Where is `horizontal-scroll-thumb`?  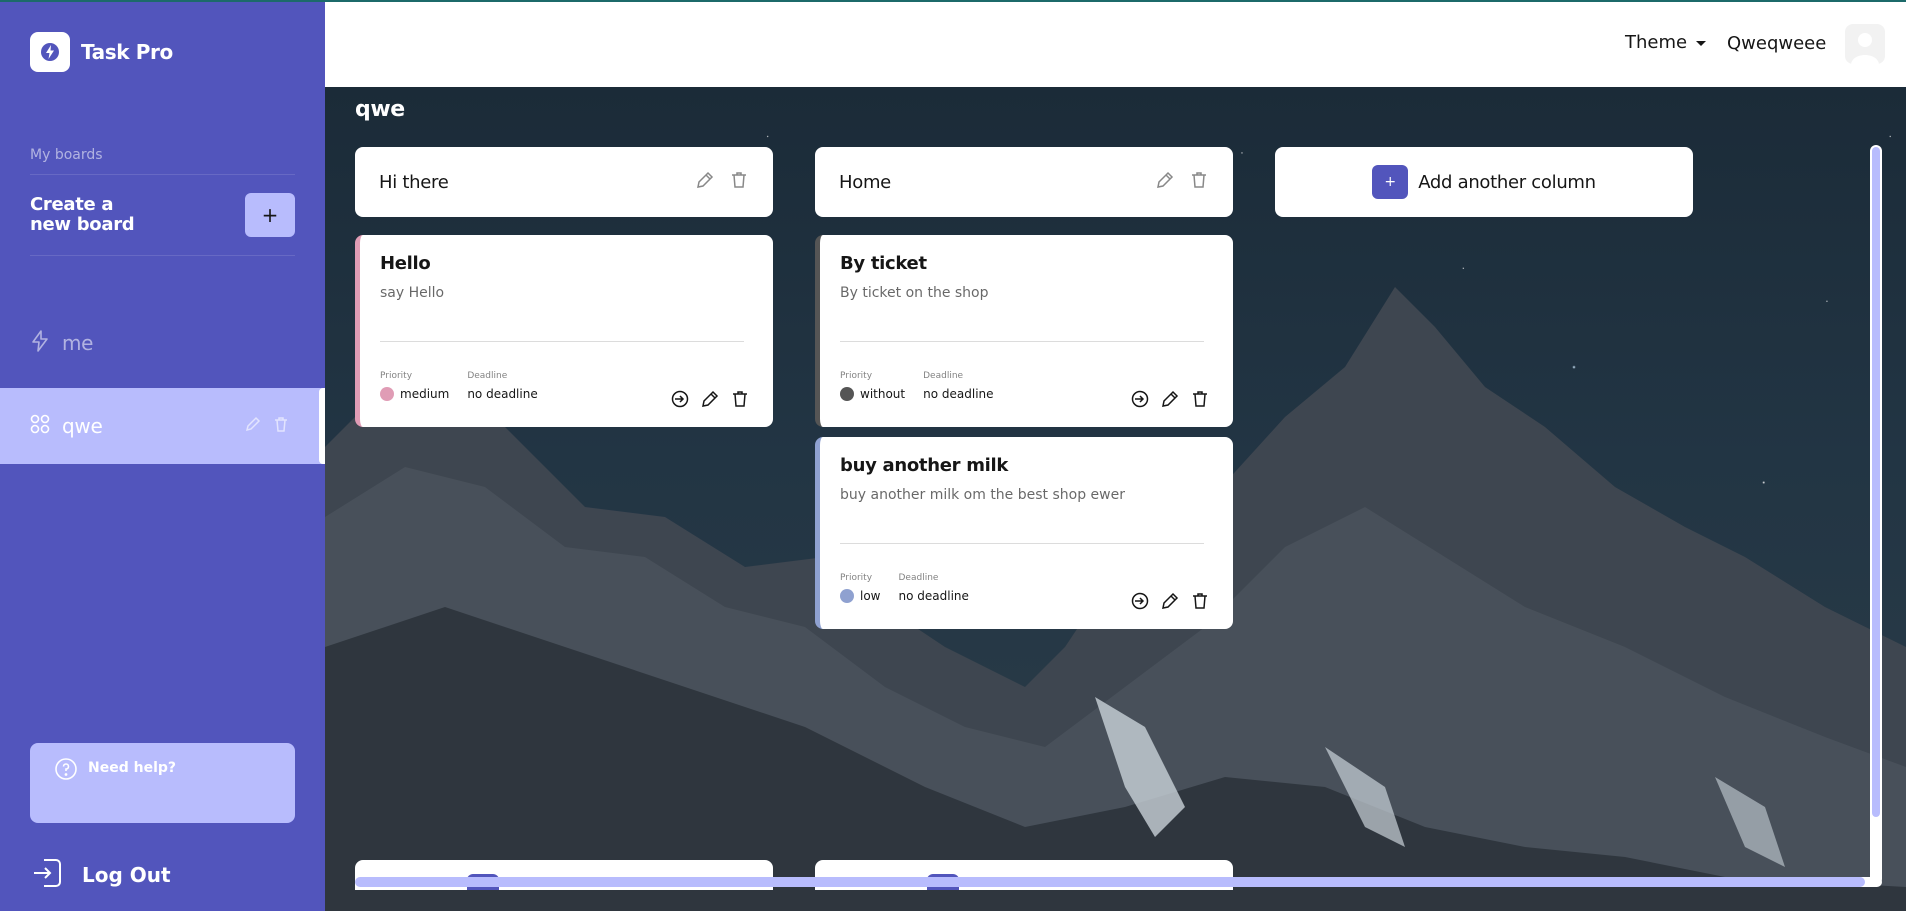 horizontal-scroll-thumb is located at coordinates (1110, 882).